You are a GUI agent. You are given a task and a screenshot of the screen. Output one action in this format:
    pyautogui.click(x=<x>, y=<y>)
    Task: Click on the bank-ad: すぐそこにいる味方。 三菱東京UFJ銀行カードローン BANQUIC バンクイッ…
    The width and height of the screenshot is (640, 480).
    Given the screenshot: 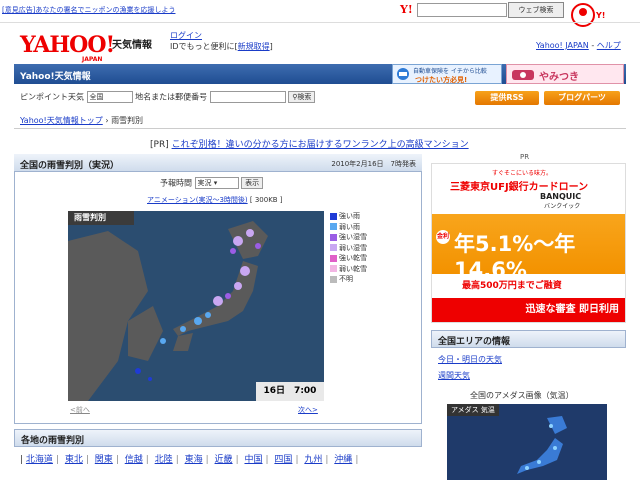 What is the action you would take?
    pyautogui.click(x=528, y=243)
    